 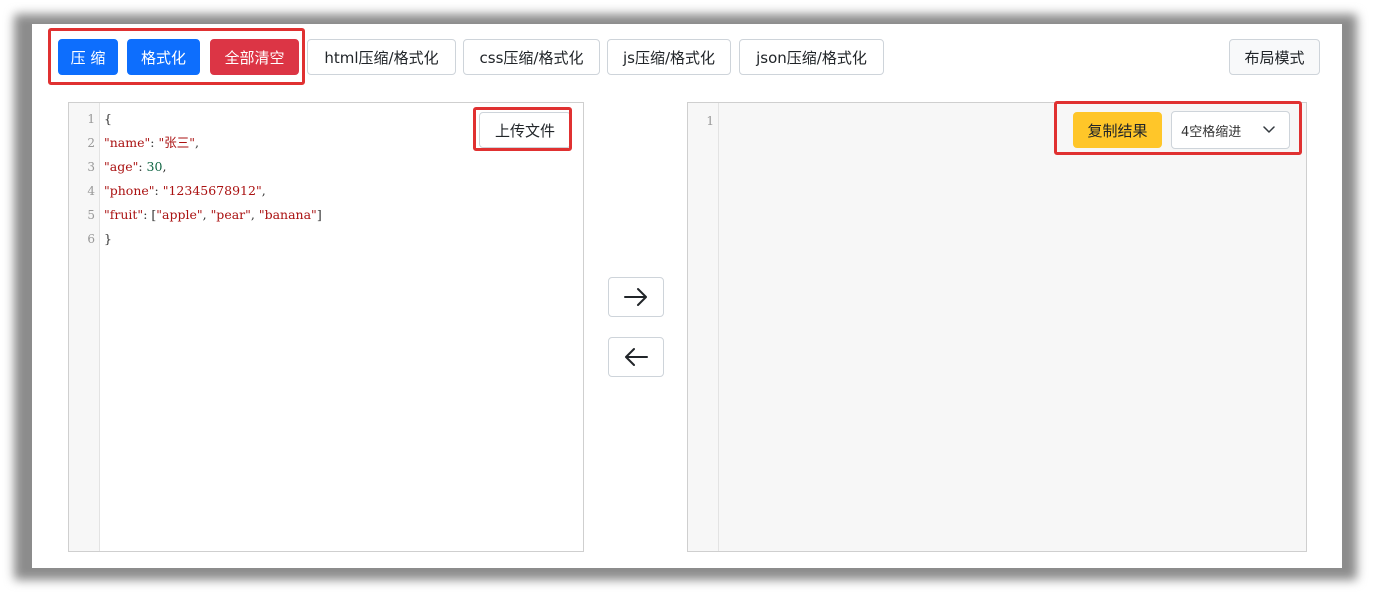 I want to click on code-line: "fruit": ["apple", "pear", "banana"], so click(x=213, y=215).